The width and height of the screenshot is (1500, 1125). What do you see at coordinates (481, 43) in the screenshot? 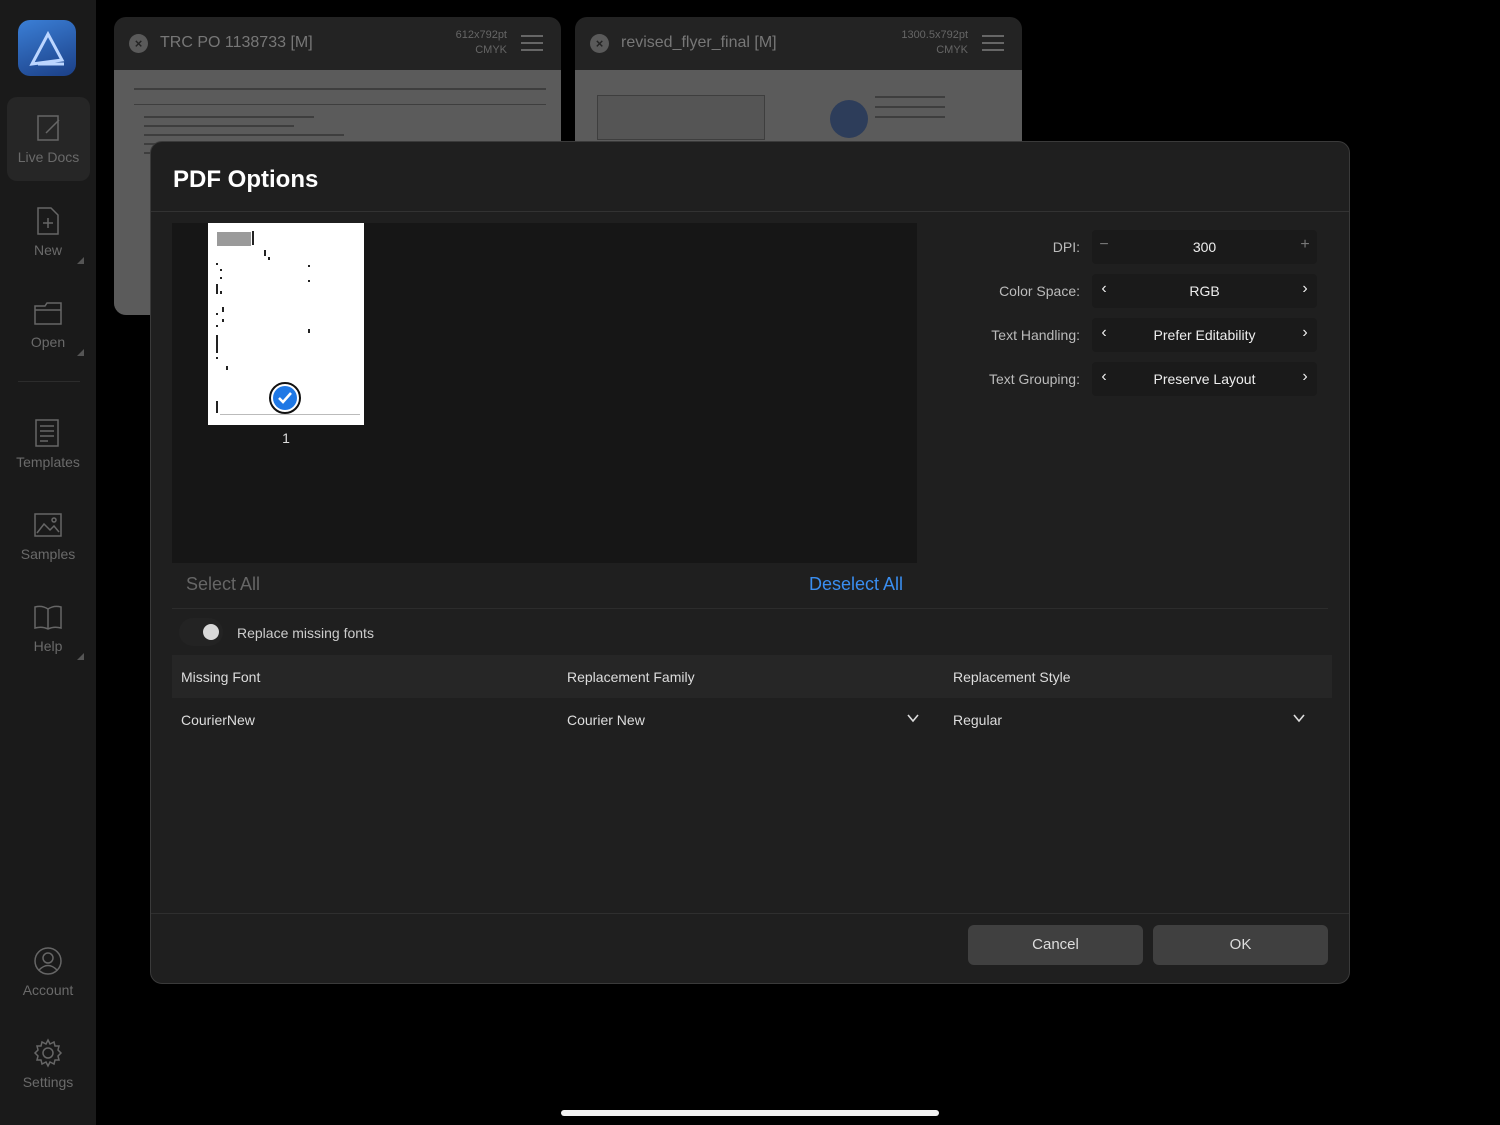
I see `document-meta: 612x792pt CMYK` at bounding box center [481, 43].